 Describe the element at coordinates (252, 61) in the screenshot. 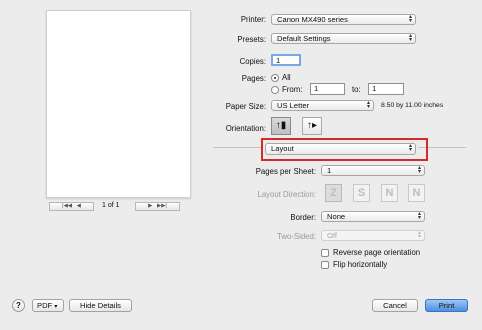

I see `copies-label: Copies:` at that location.